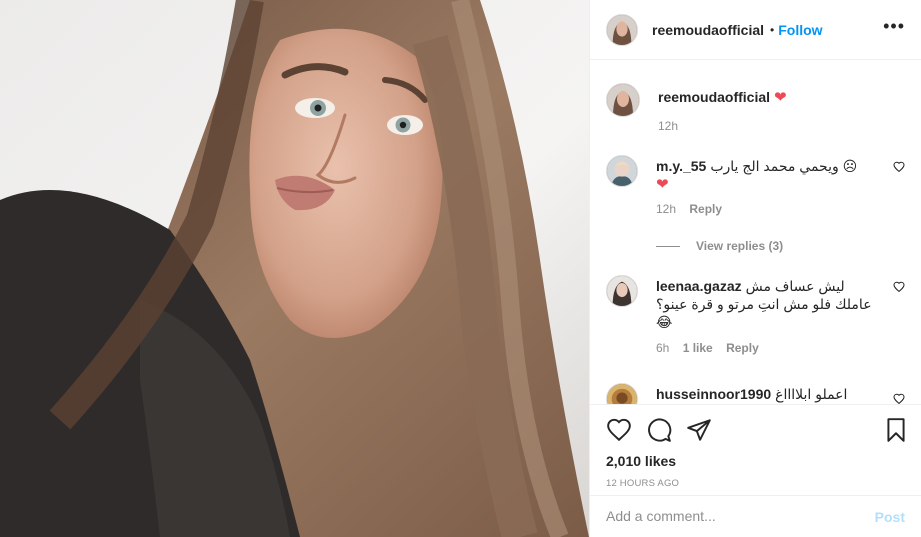 The width and height of the screenshot is (921, 537). I want to click on add-comment-bar: Post, so click(755, 516).